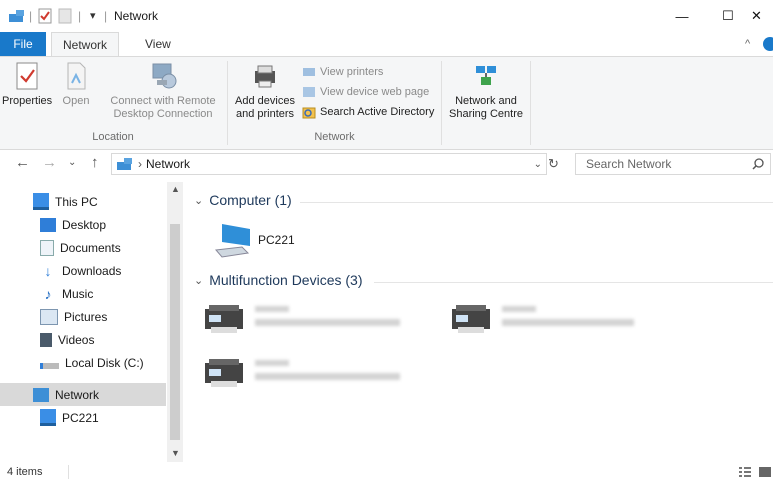 Image resolution: width=773 pixels, height=481 pixels. Describe the element at coordinates (83, 224) in the screenshot. I see `nav-item-desktop: Desktop` at that location.